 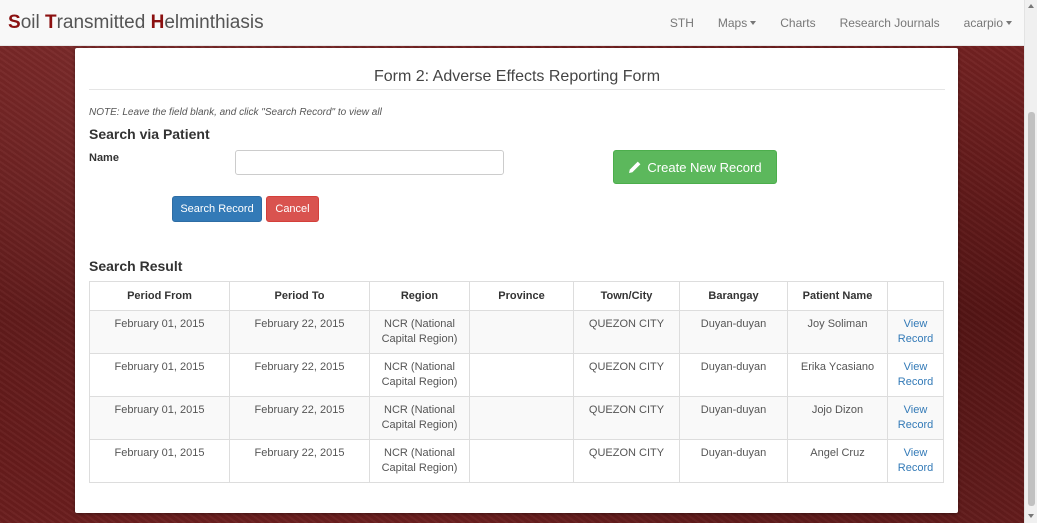 What do you see at coordinates (517, 89) in the screenshot?
I see `title-divider` at bounding box center [517, 89].